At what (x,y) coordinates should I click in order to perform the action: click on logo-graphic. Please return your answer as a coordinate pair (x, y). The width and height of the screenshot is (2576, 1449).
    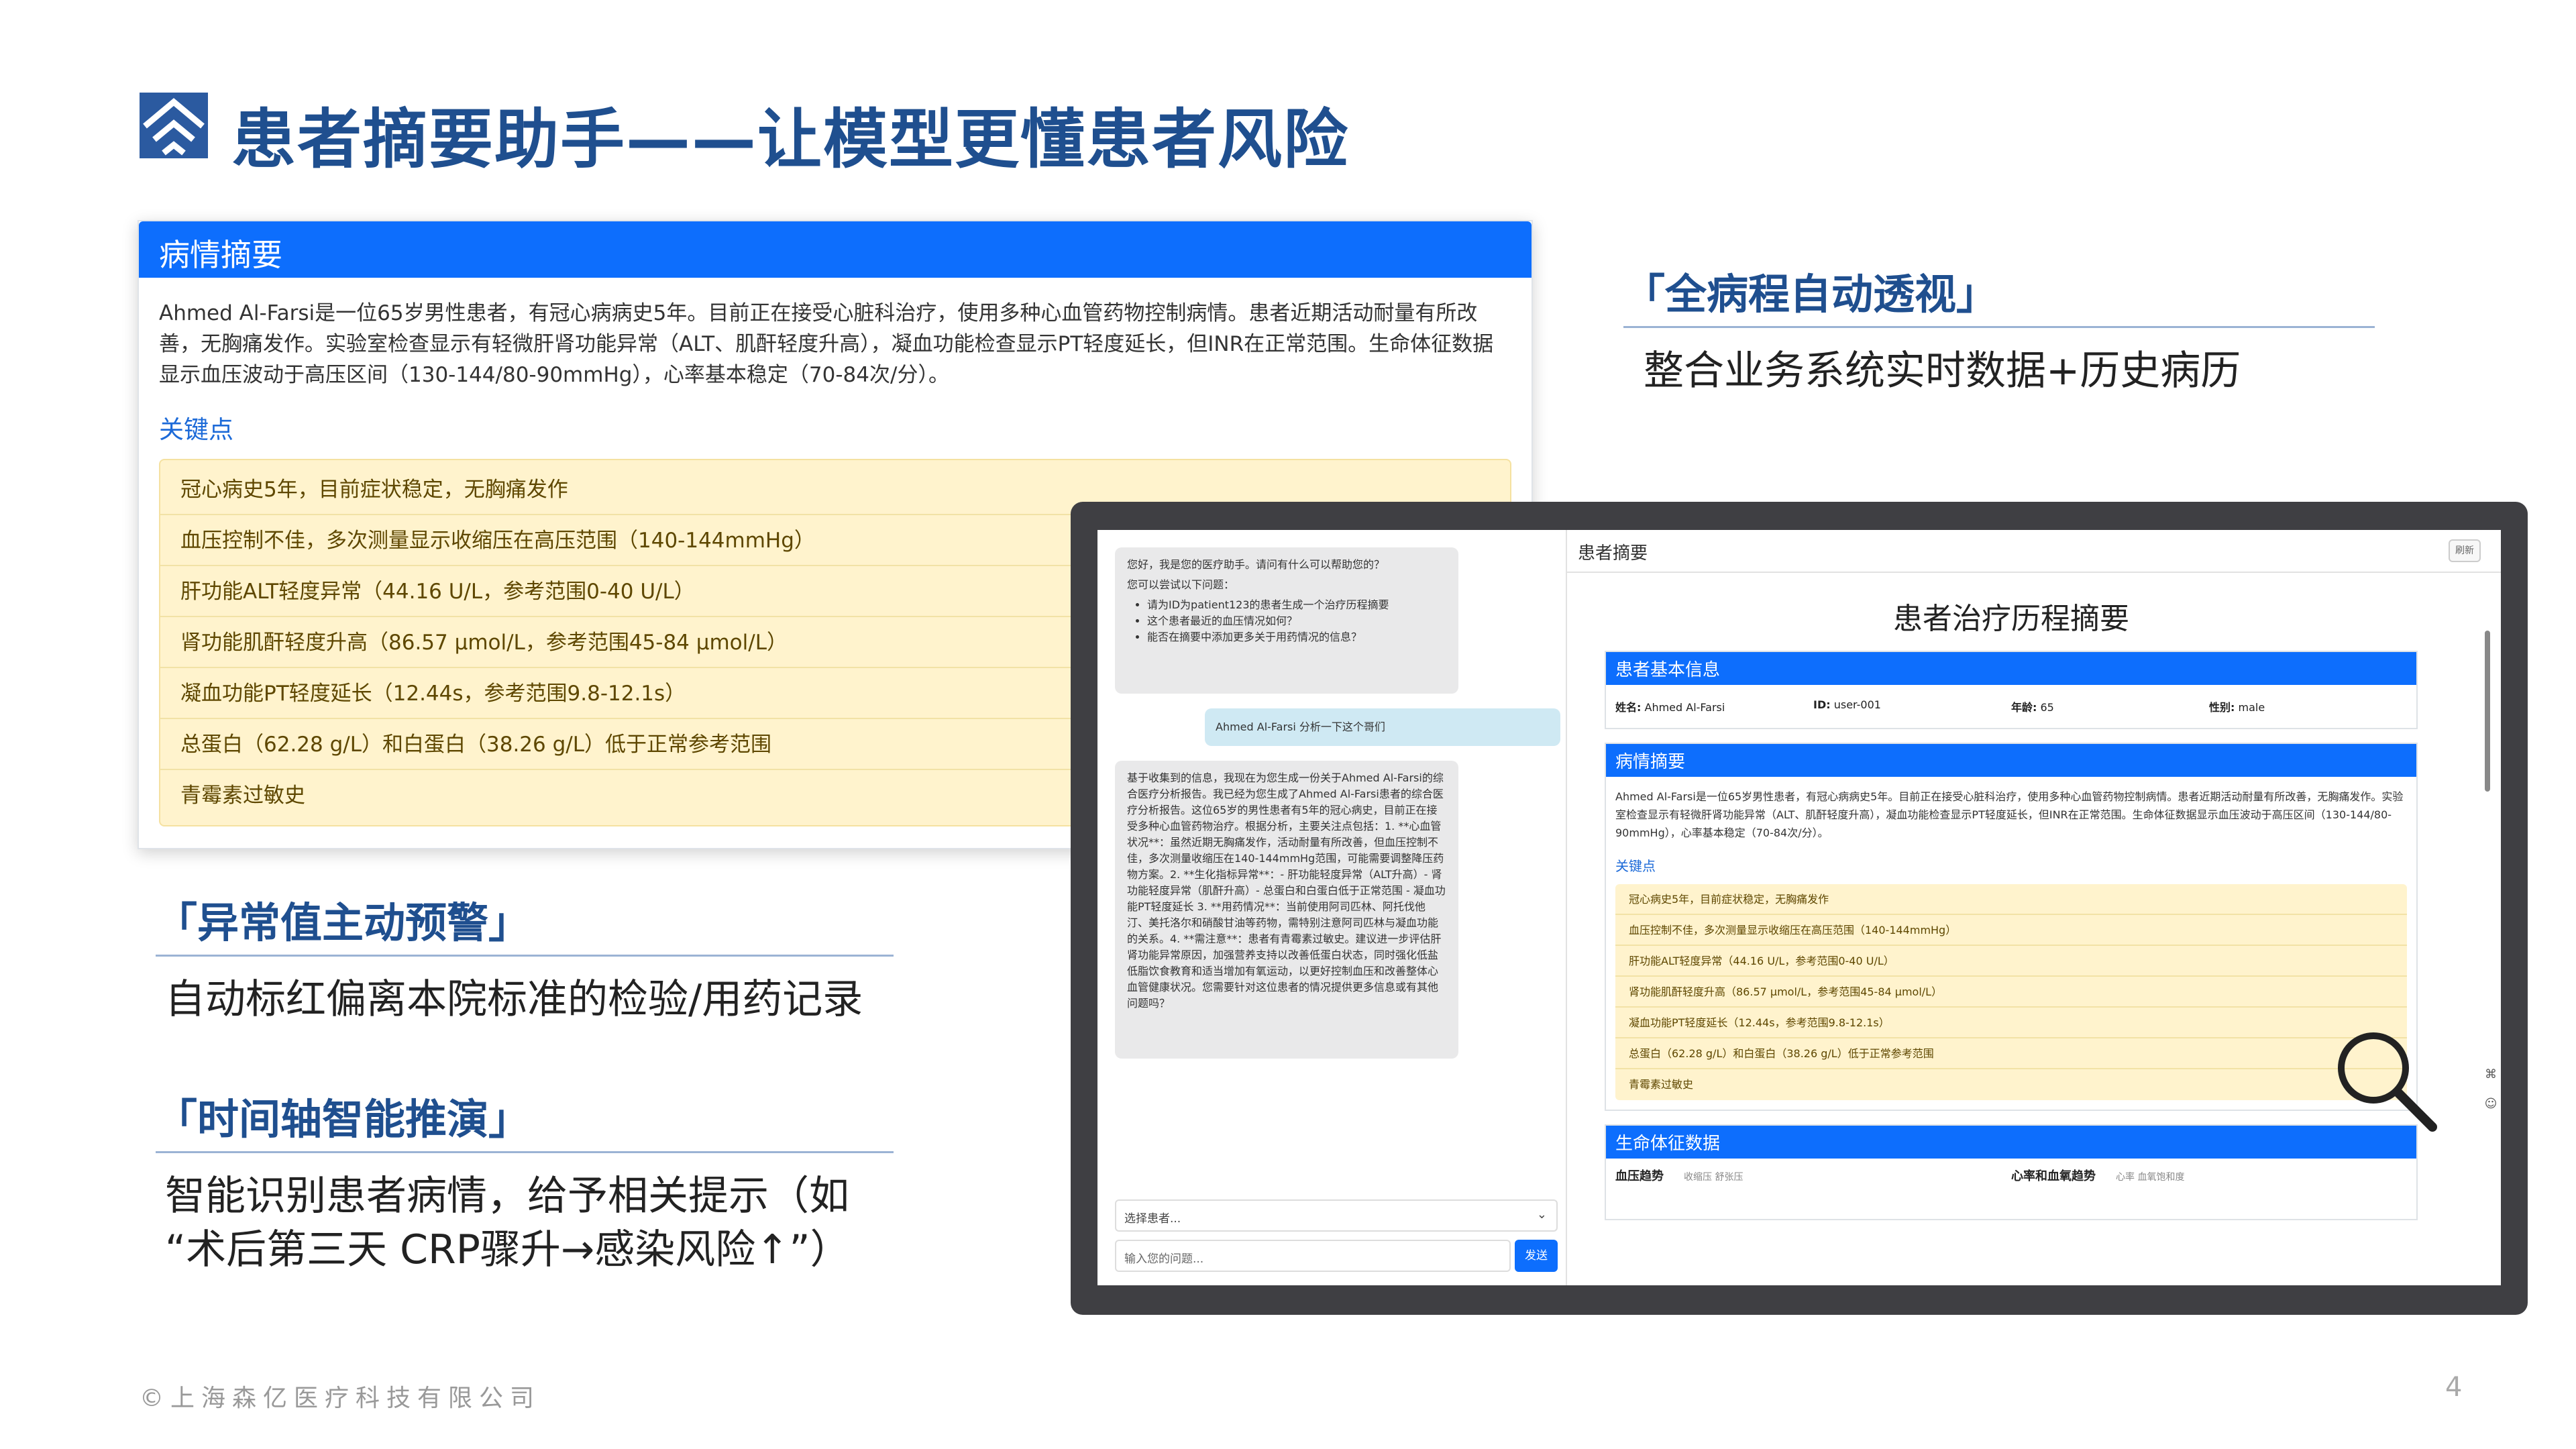
    Looking at the image, I should click on (174, 125).